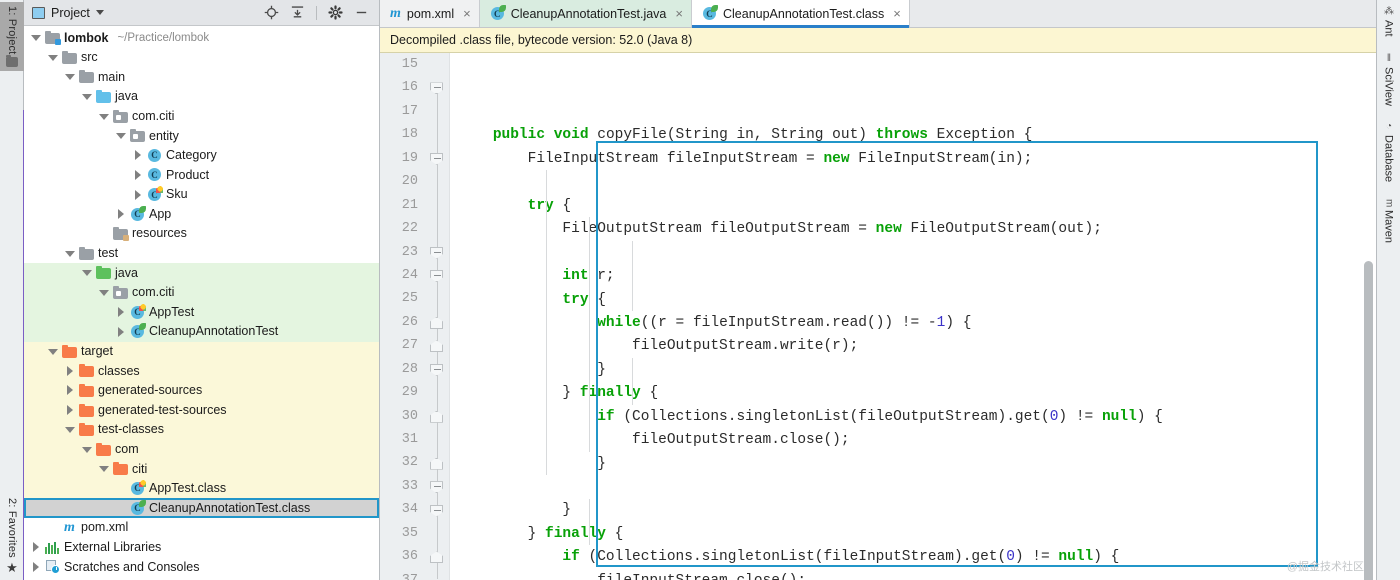 This screenshot has height=580, width=1400. Describe the element at coordinates (201, 528) in the screenshot. I see `tree-node-pom-xml: m pom.xml` at that location.